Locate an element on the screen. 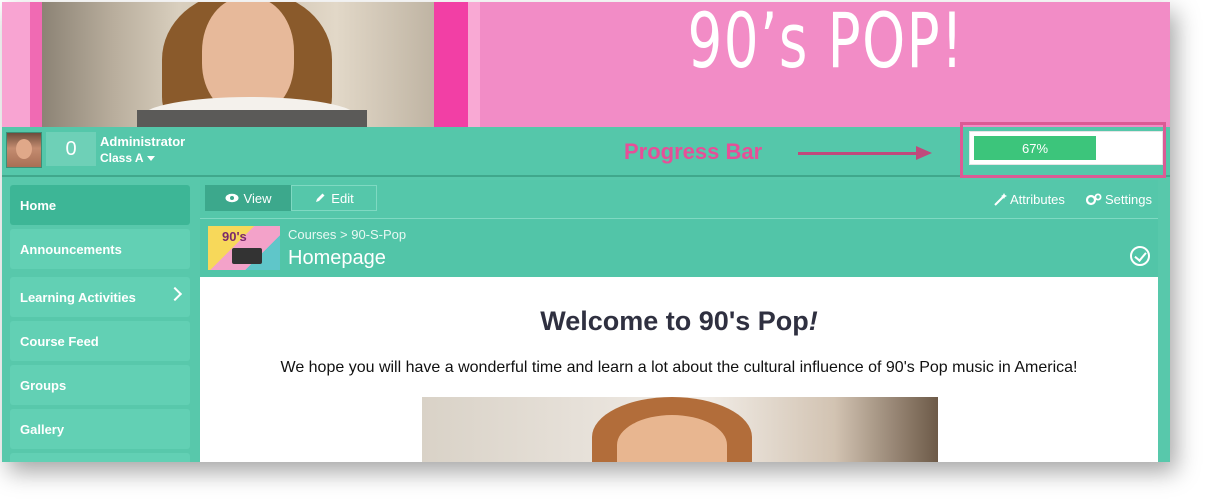 The width and height of the screenshot is (1210, 502). course-thumbnail: 90's is located at coordinates (244, 248).